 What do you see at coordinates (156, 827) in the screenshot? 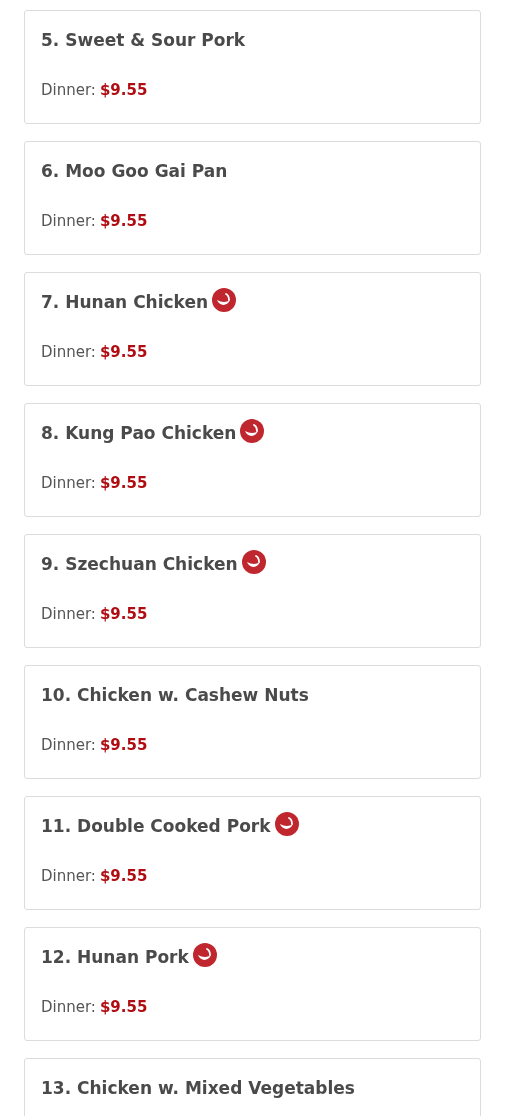
I see `dish-name: 11. Double Cooked Pork` at bounding box center [156, 827].